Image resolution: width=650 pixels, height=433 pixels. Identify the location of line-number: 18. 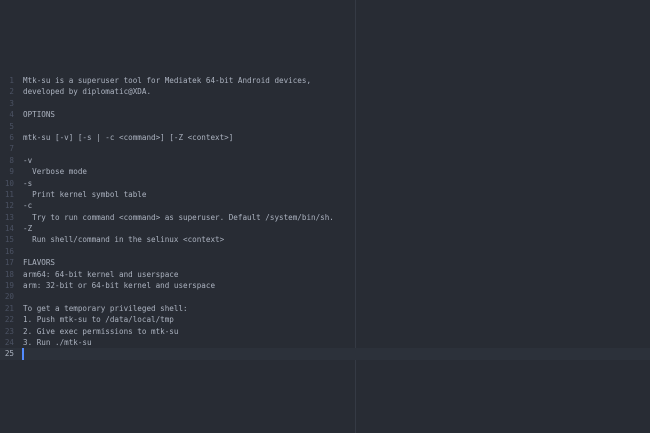
(9, 274).